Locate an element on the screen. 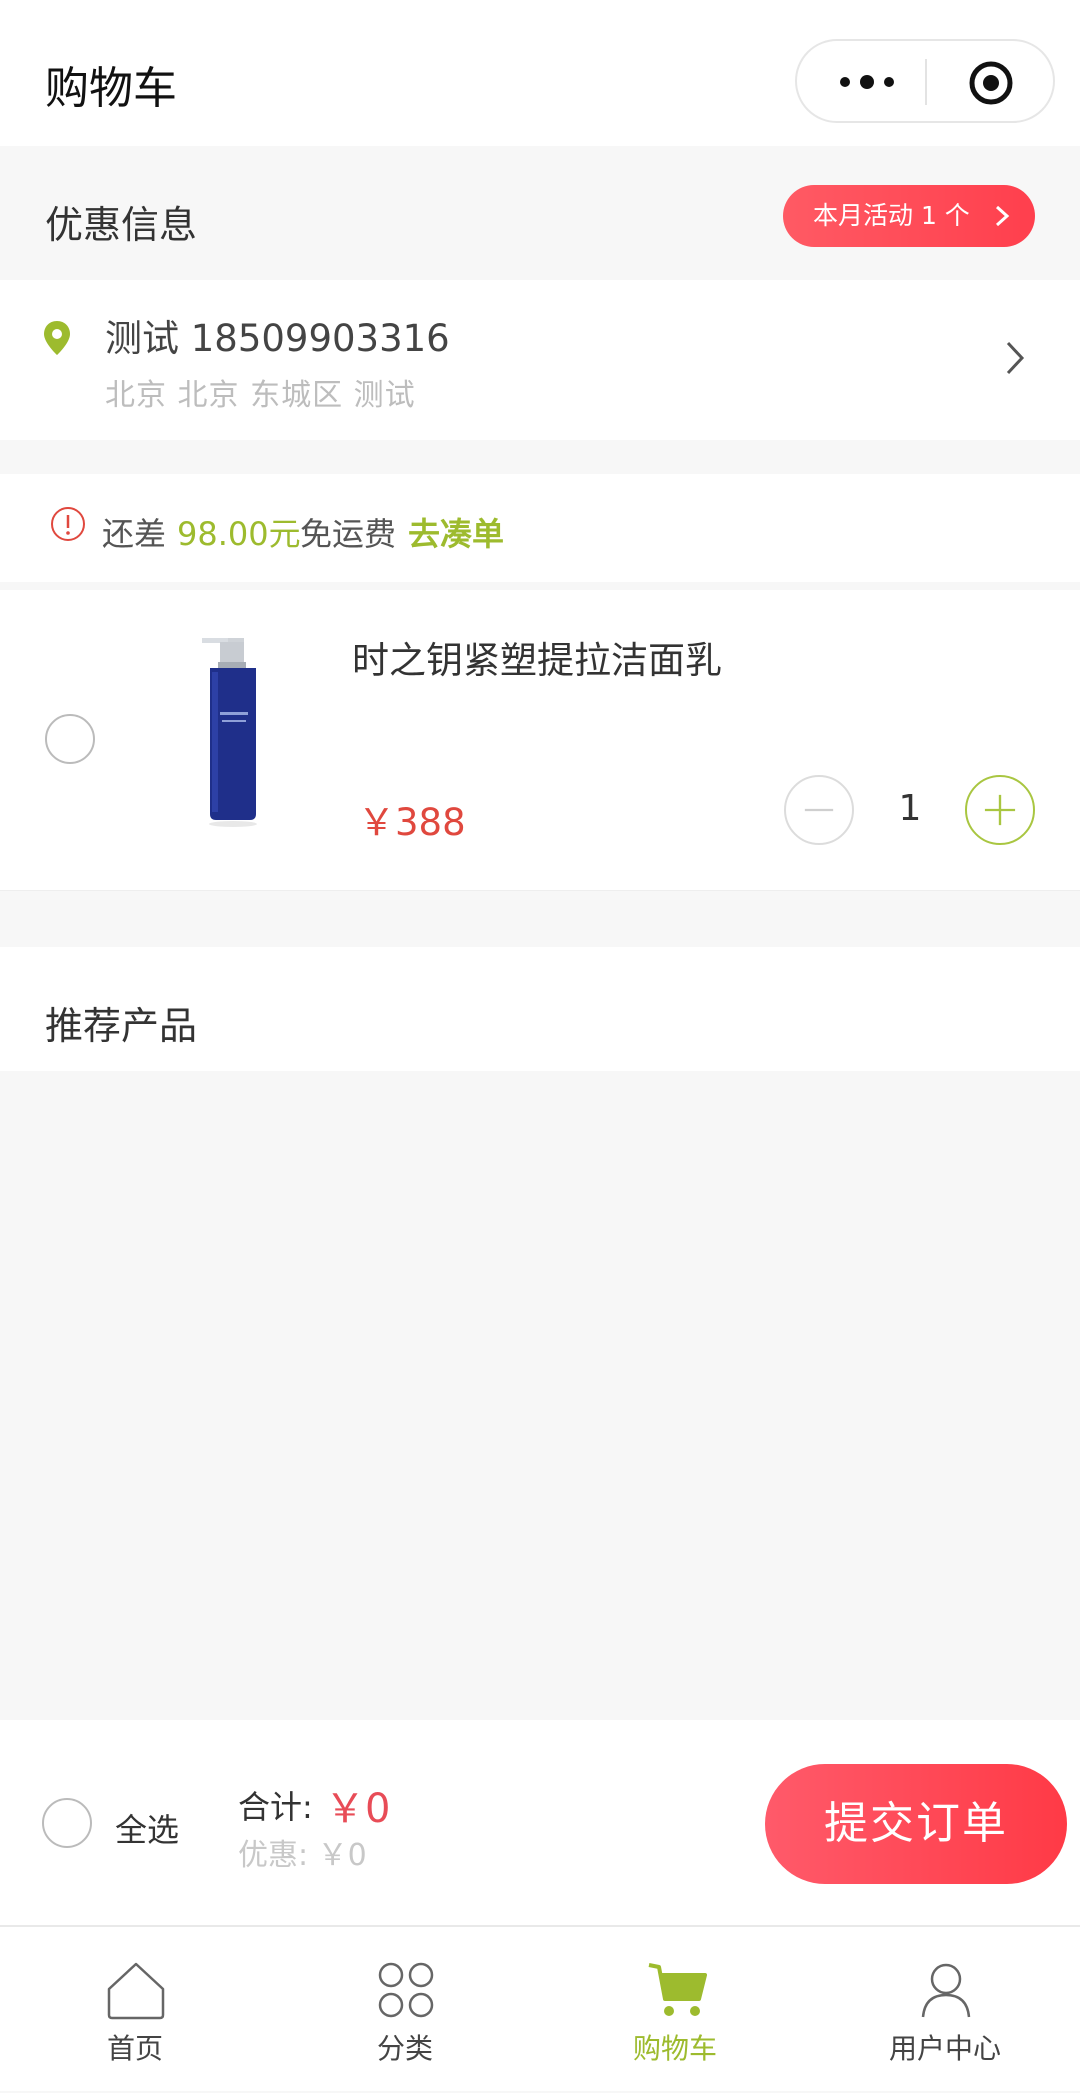  info-icon is located at coordinates (68, 524).